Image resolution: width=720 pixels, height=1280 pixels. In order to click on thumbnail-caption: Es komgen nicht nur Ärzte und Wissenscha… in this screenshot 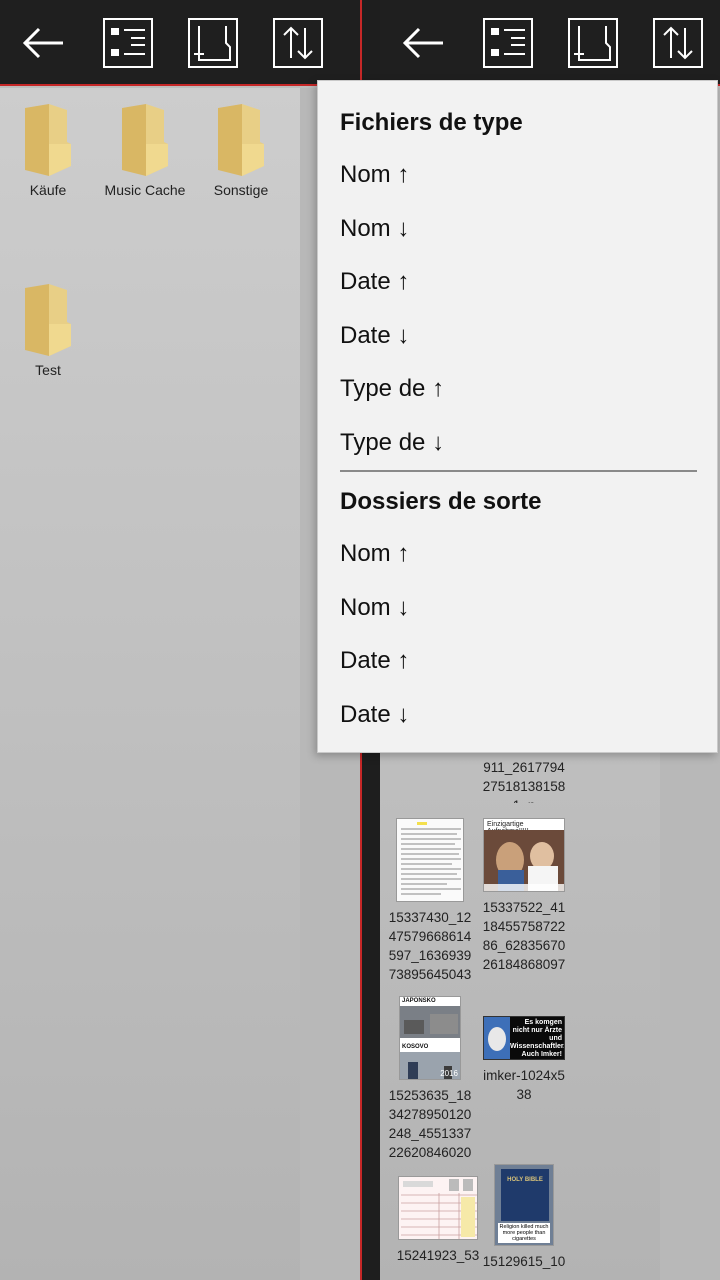, I will do `click(537, 1038)`.